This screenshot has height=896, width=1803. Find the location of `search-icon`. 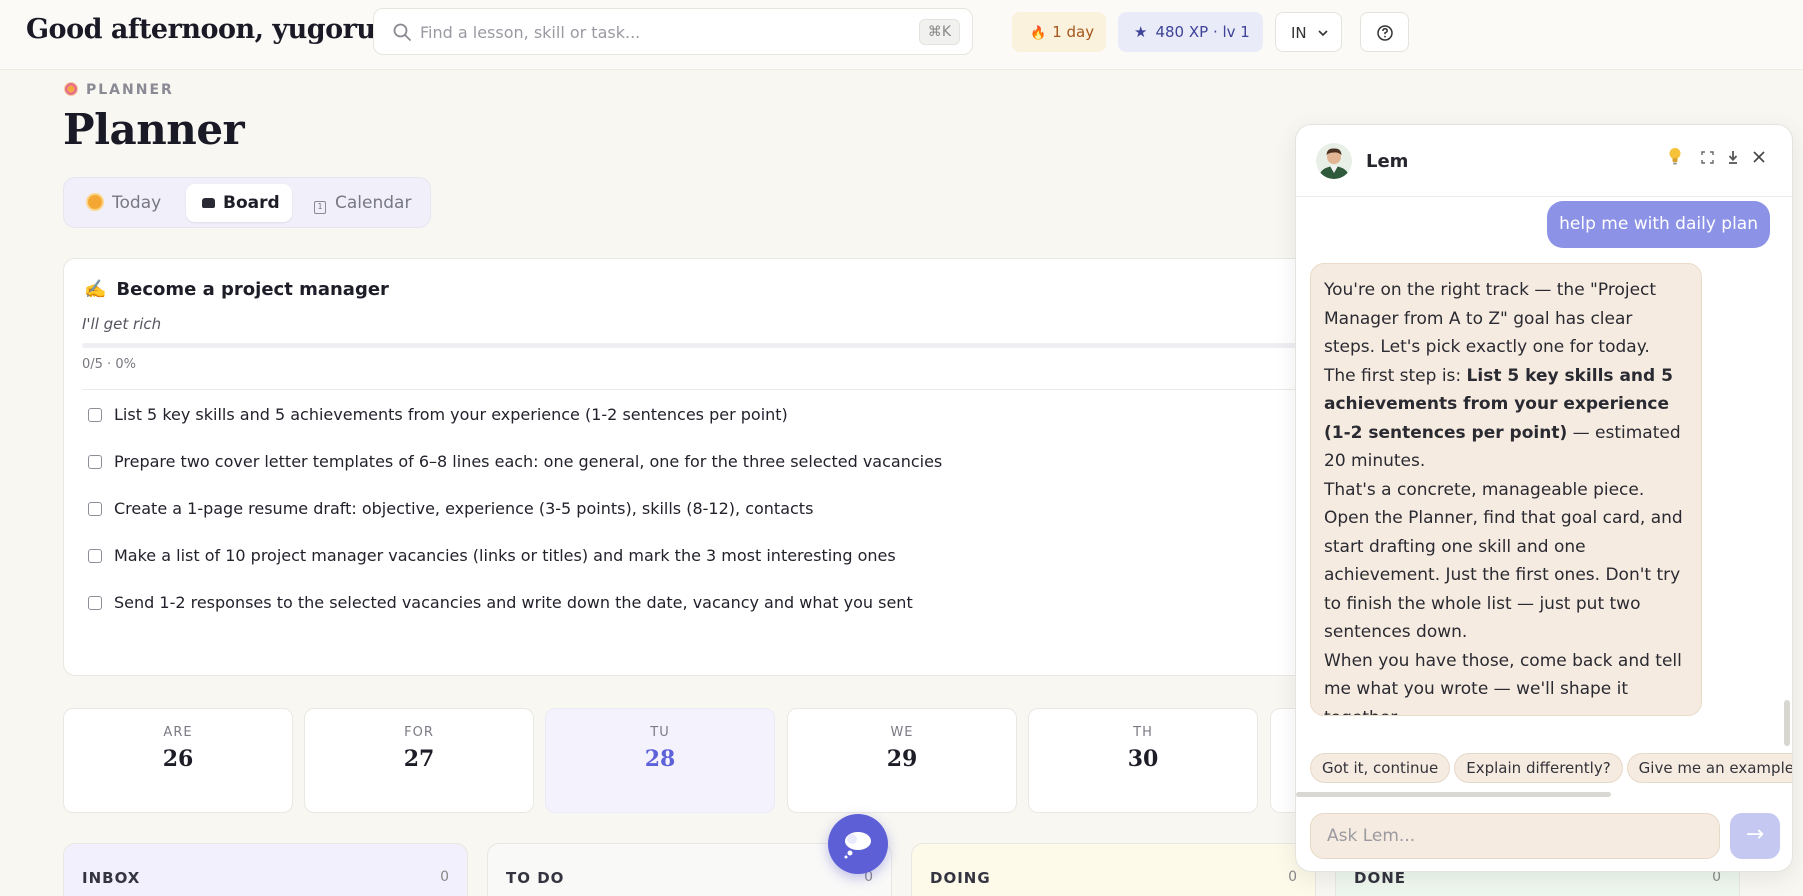

search-icon is located at coordinates (402, 32).